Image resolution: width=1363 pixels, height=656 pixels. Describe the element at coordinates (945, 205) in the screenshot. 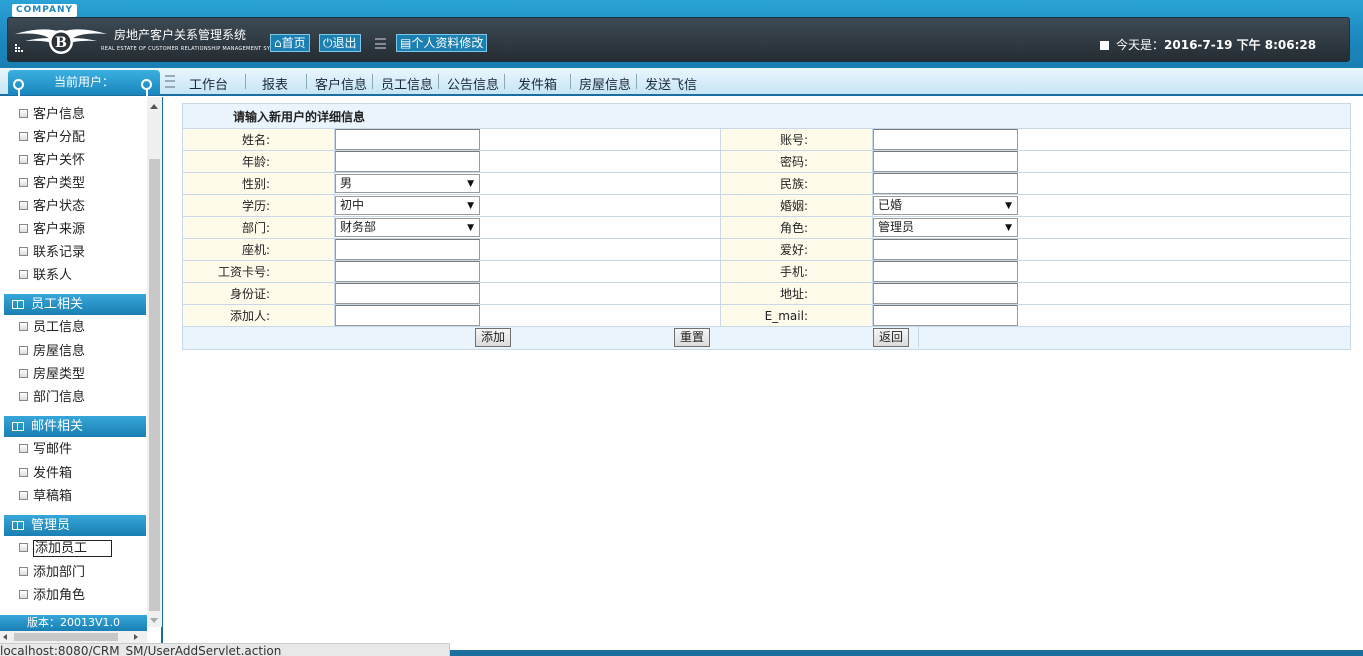

I see `marital-select: 已婚` at that location.